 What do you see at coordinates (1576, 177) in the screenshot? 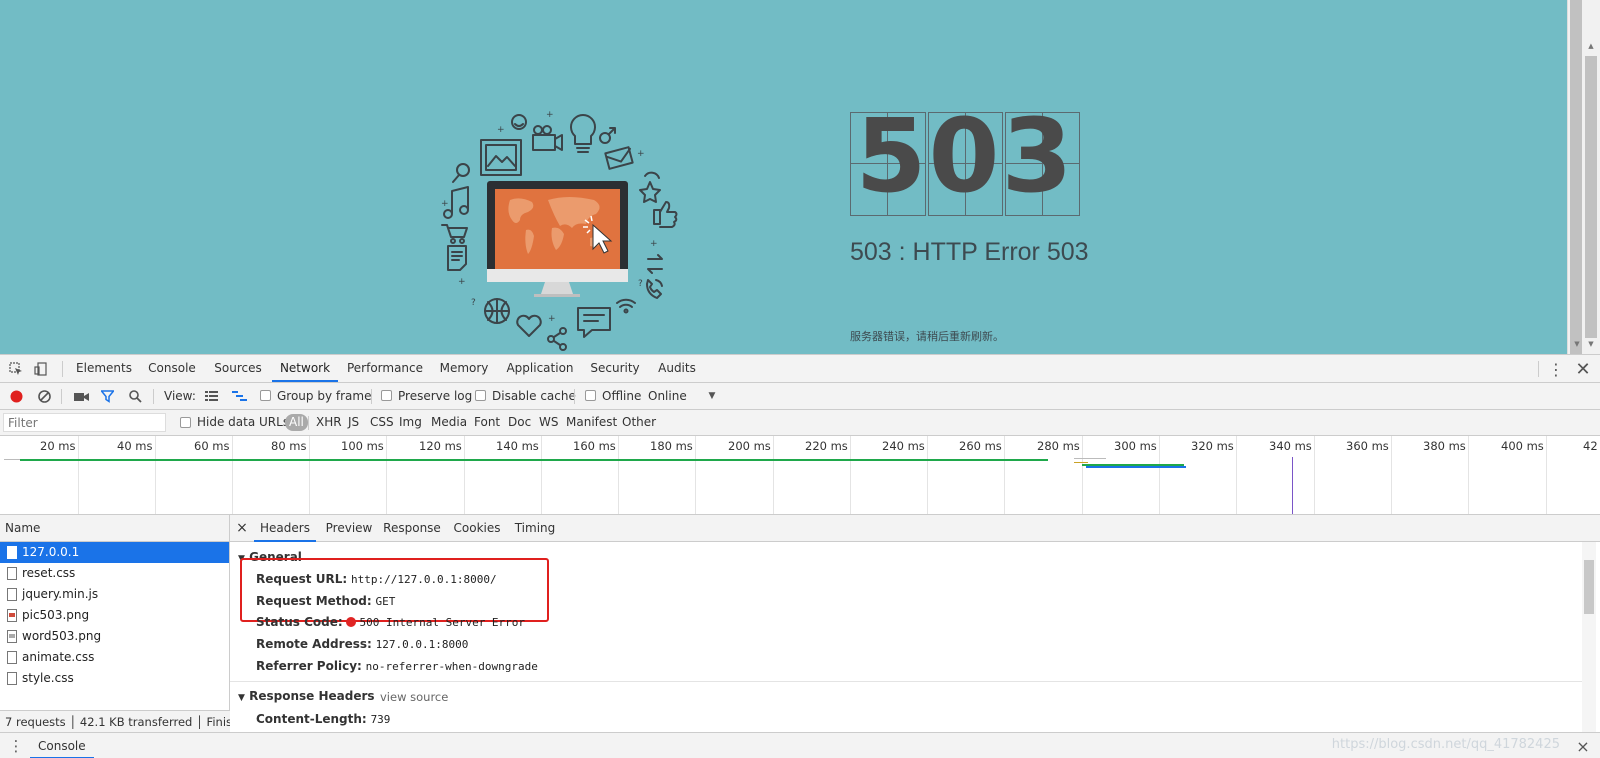
I see `page-scrollbar-thumb` at bounding box center [1576, 177].